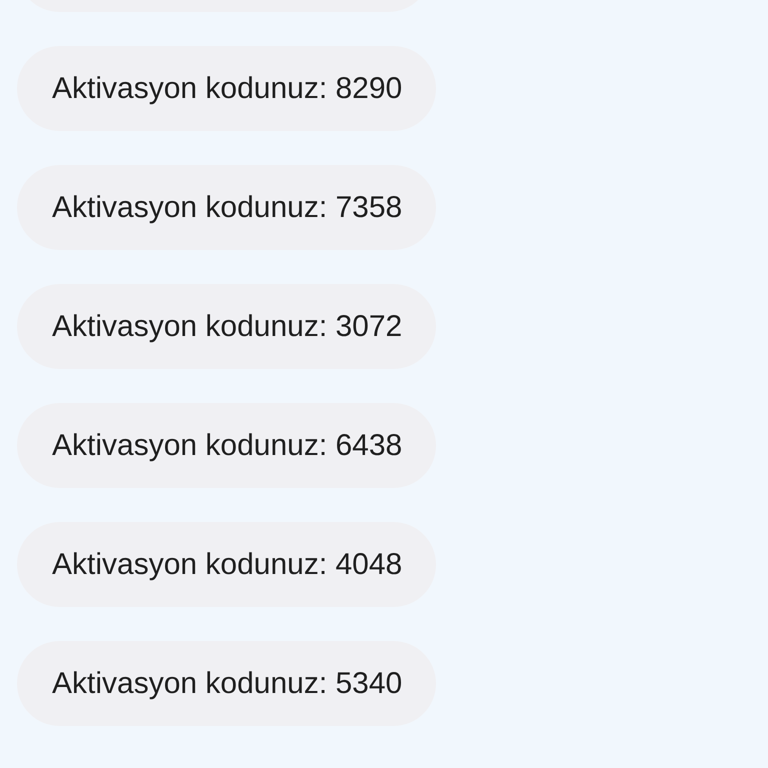 Image resolution: width=768 pixels, height=768 pixels. Describe the element at coordinates (226, 207) in the screenshot. I see `message-bubble: Aktivasyon kodunuz: 7358` at that location.